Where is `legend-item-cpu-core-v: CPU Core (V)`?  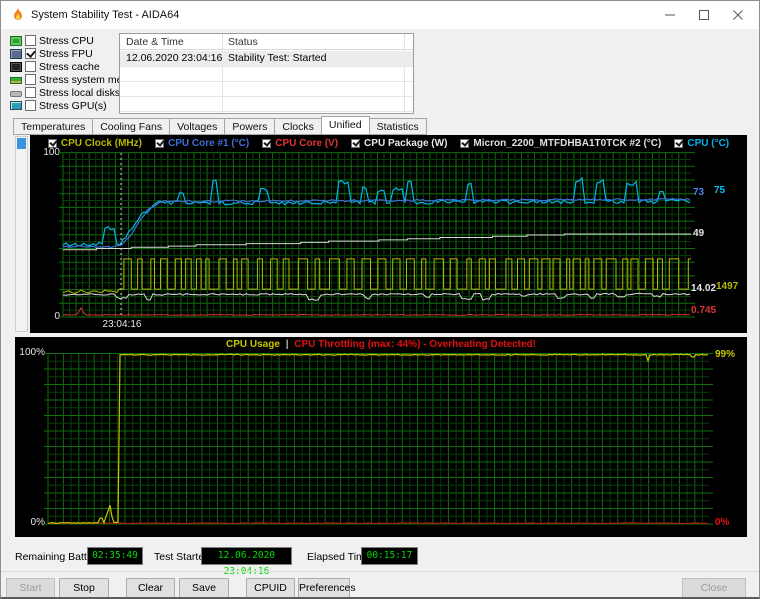 legend-item-cpu-core-v: CPU Core (V) is located at coordinates (300, 143).